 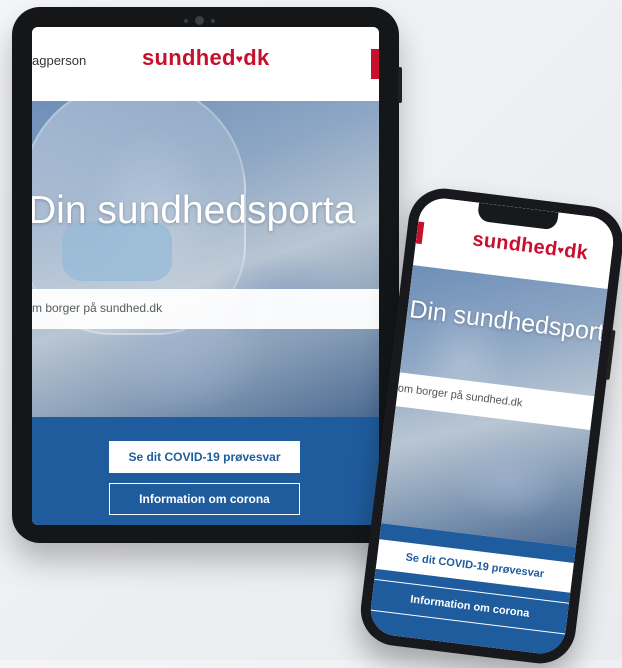 I want to click on phone-side-button, so click(x=610, y=354).